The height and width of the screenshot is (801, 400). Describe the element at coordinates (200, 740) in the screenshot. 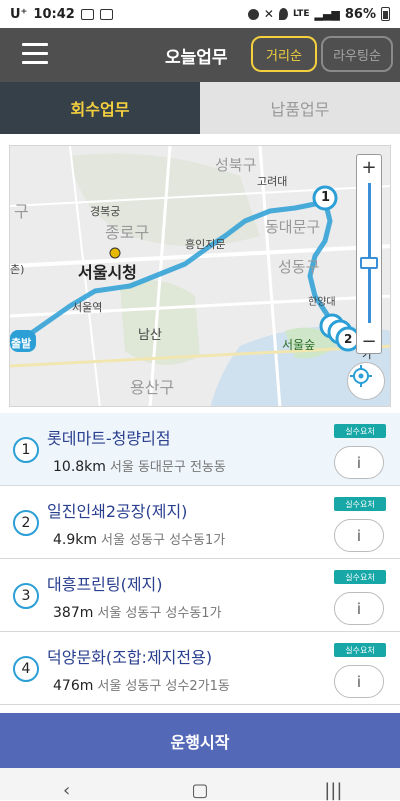

I see `start-driving-button: 운행시작` at that location.